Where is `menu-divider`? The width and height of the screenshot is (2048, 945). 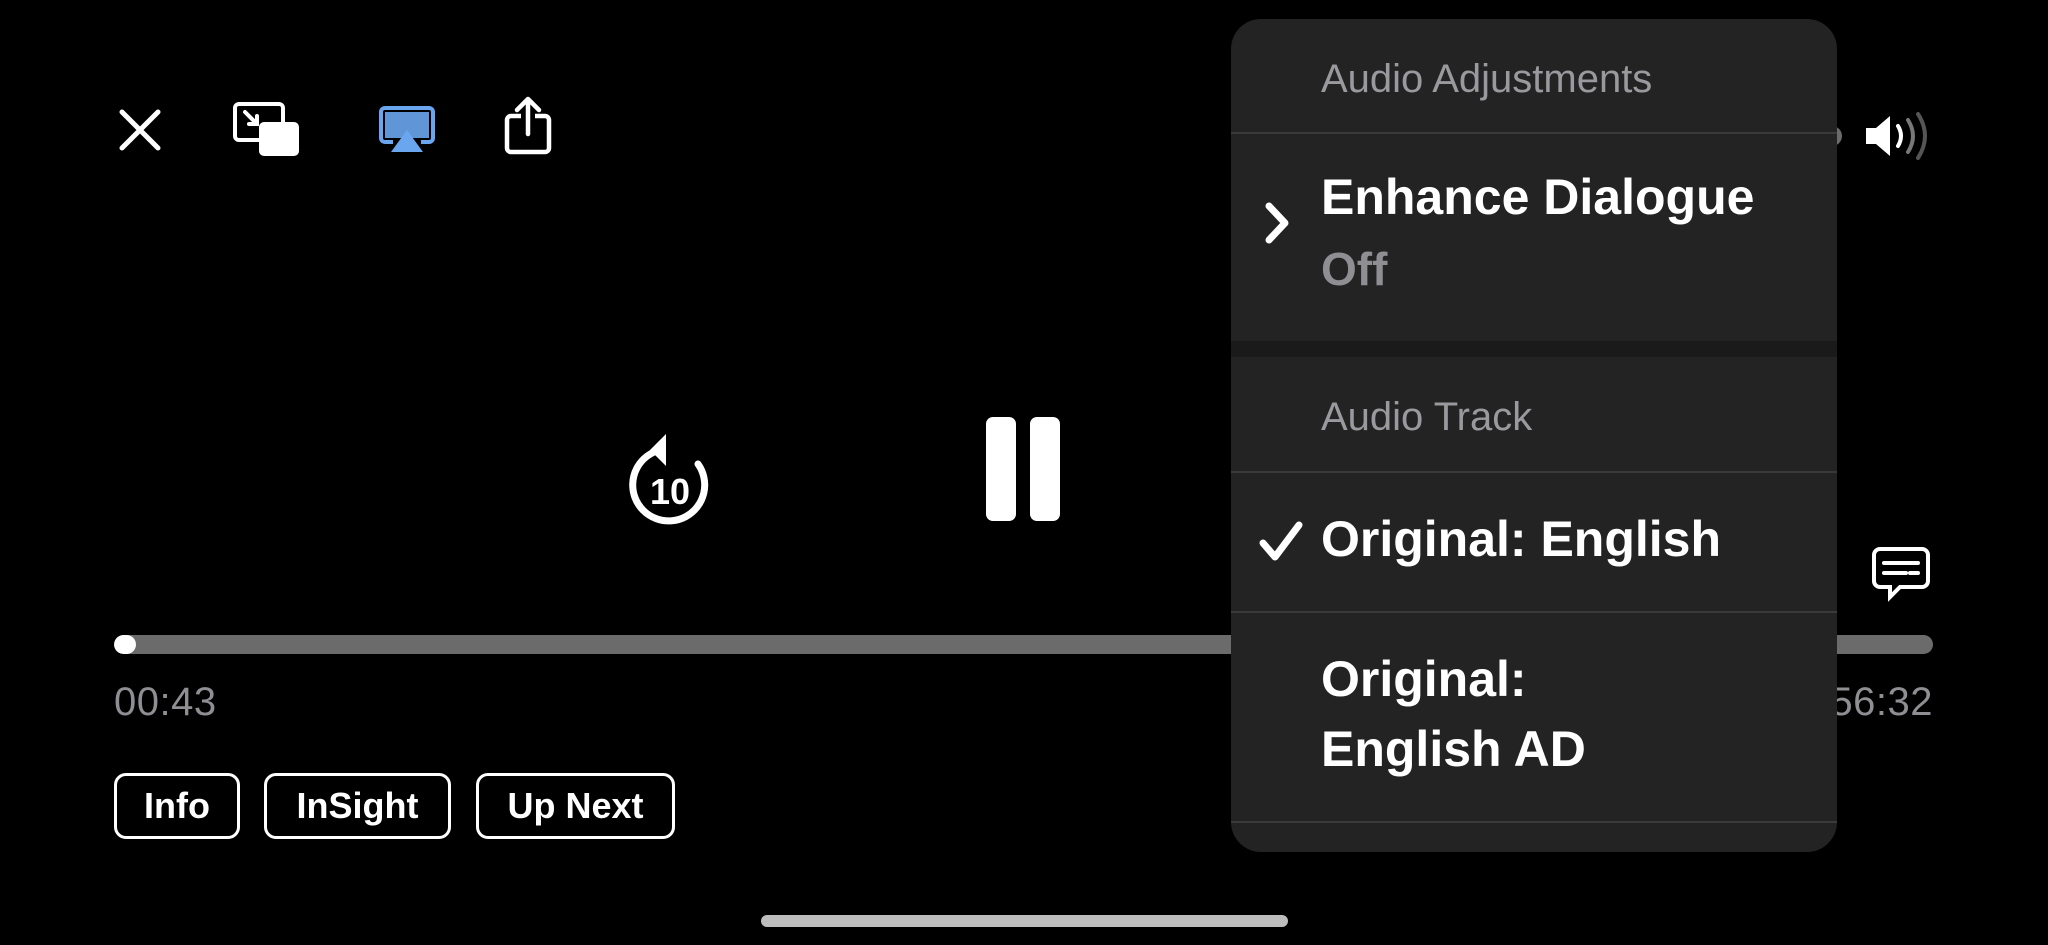 menu-divider is located at coordinates (1534, 822).